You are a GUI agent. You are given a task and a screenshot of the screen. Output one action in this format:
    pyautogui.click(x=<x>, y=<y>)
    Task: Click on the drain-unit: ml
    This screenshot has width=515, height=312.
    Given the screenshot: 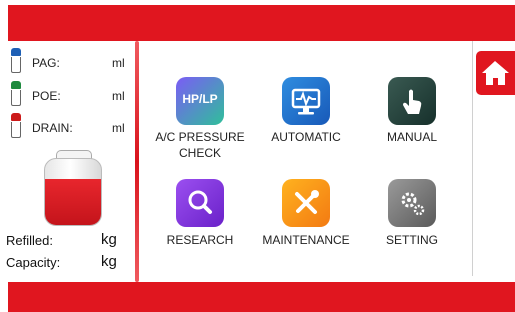 What is the action you would take?
    pyautogui.click(x=118, y=128)
    